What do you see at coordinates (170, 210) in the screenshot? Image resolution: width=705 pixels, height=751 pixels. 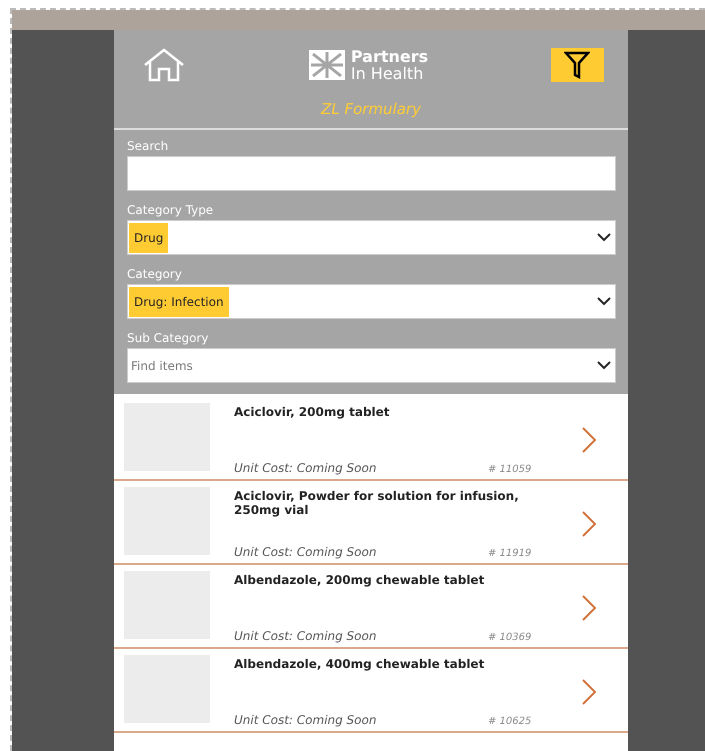 I see `field-label: Category Type` at bounding box center [170, 210].